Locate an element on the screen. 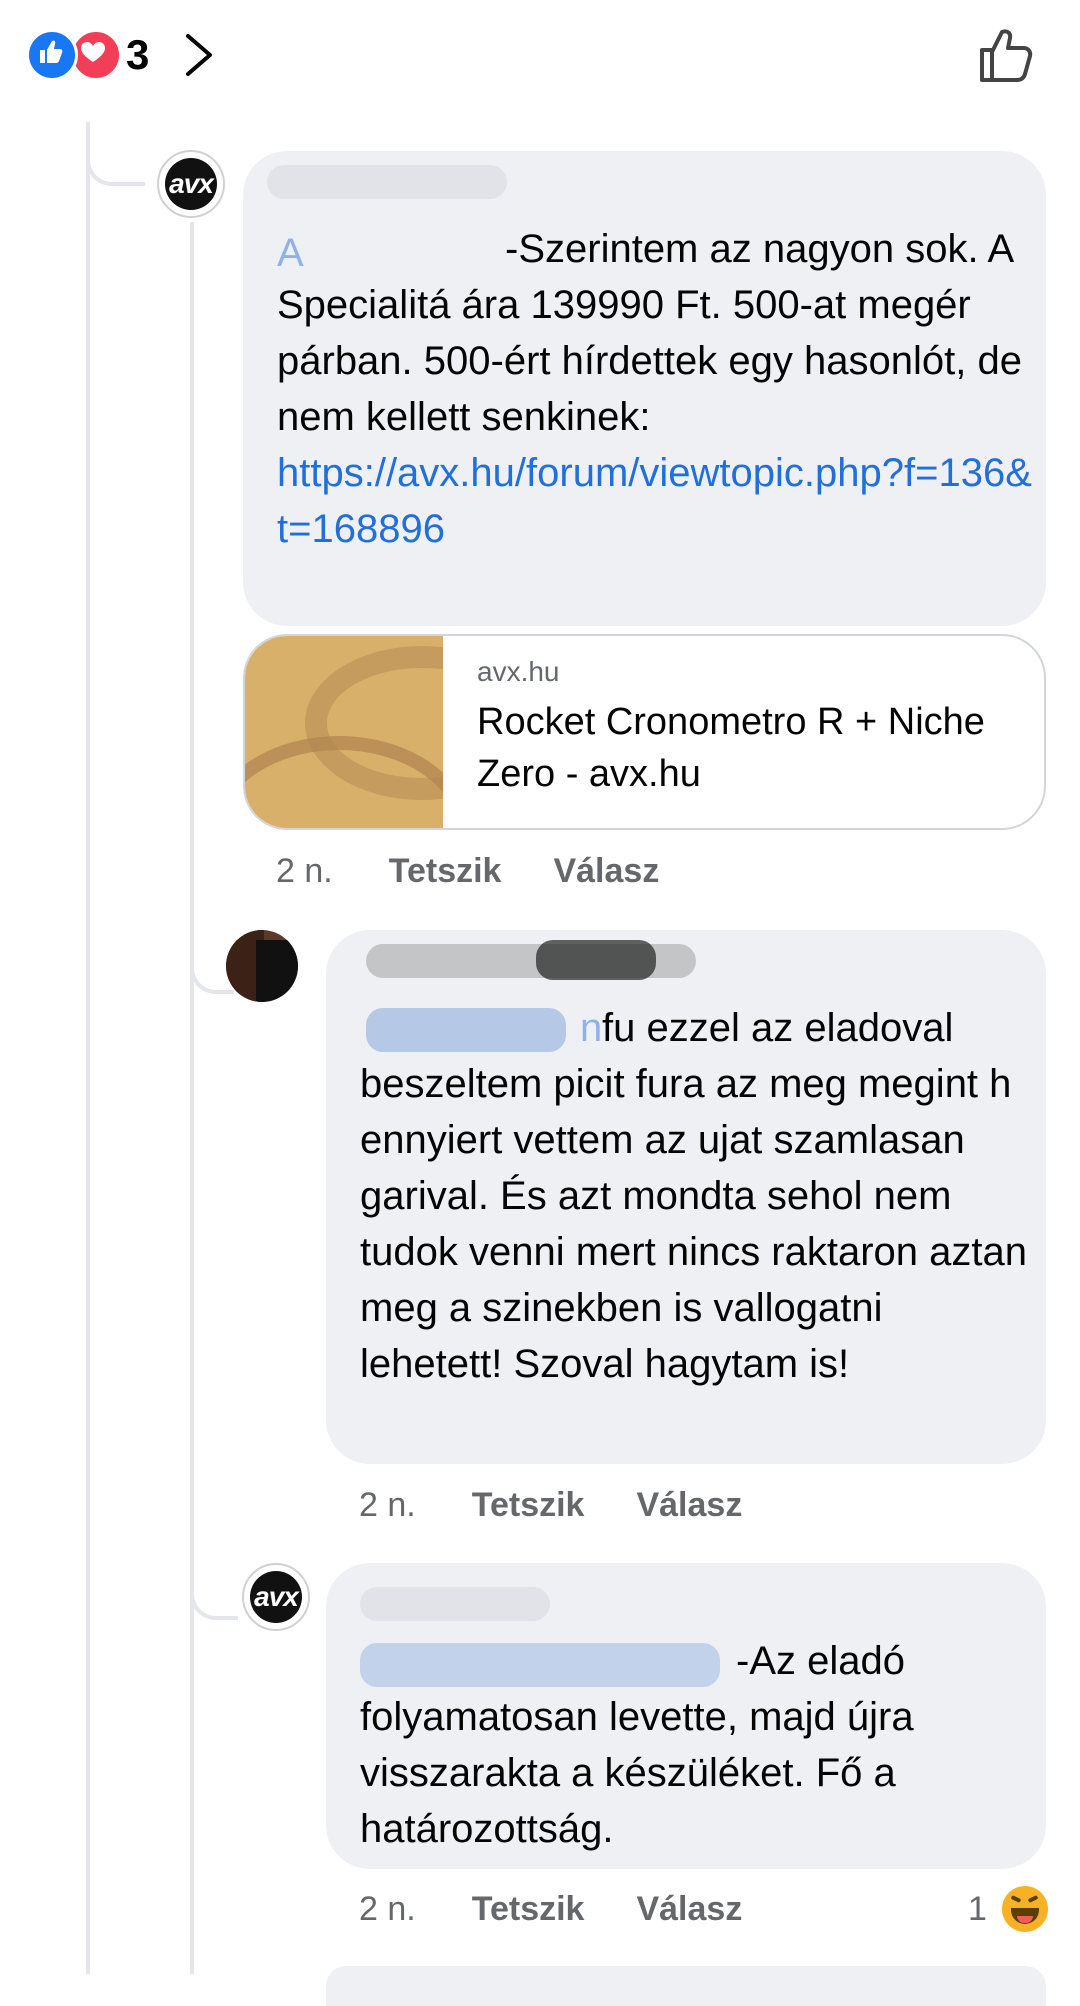 The width and height of the screenshot is (1080, 2006). reaction-count: 3 is located at coordinates (137, 55).